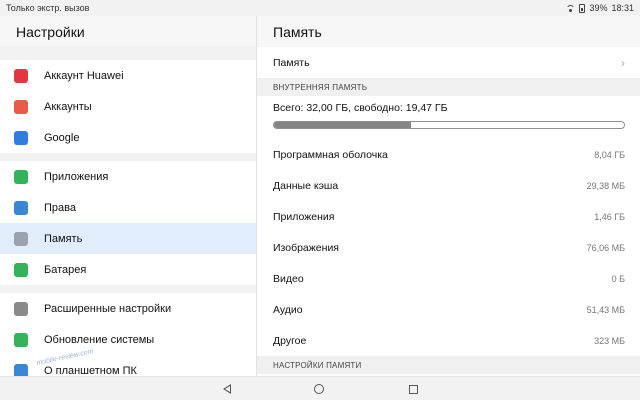 The height and width of the screenshot is (400, 640). I want to click on sidebar-item-label: Аккаунт Huawei, so click(84, 75).